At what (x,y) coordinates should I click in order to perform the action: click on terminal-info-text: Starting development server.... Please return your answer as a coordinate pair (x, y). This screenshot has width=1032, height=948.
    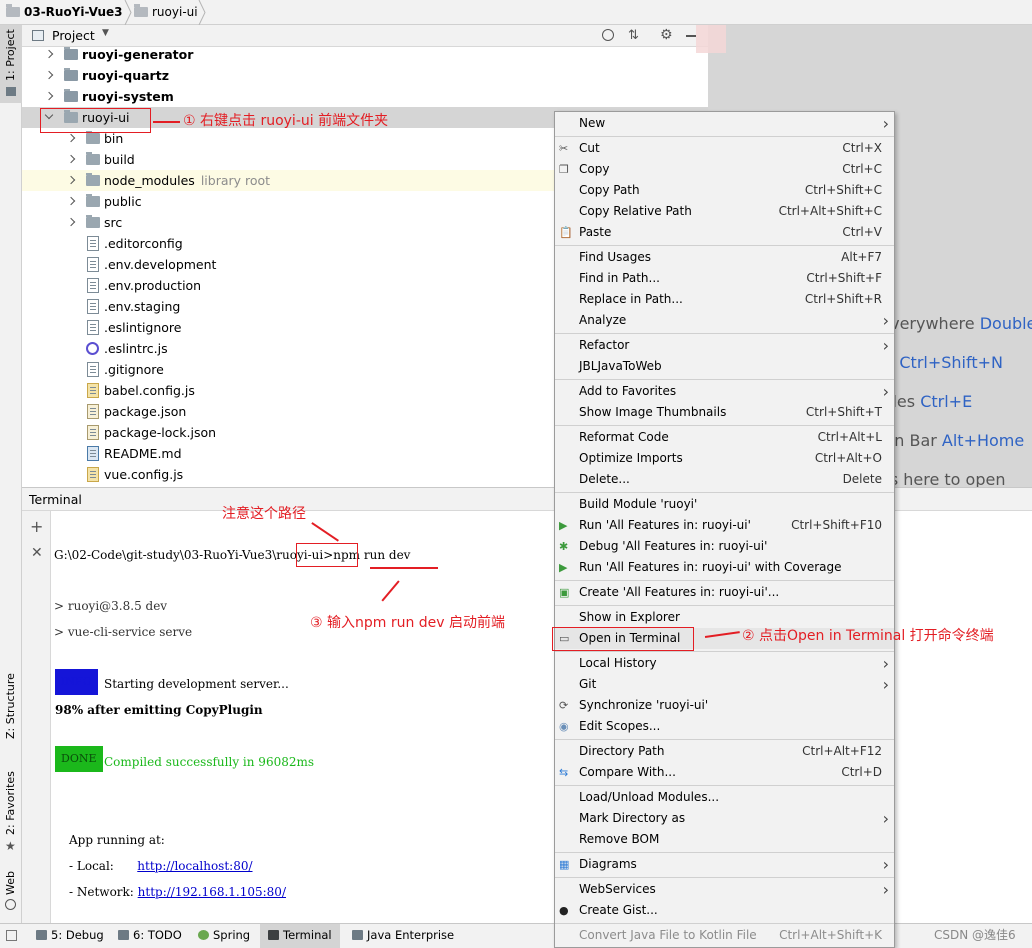
    Looking at the image, I should click on (196, 684).